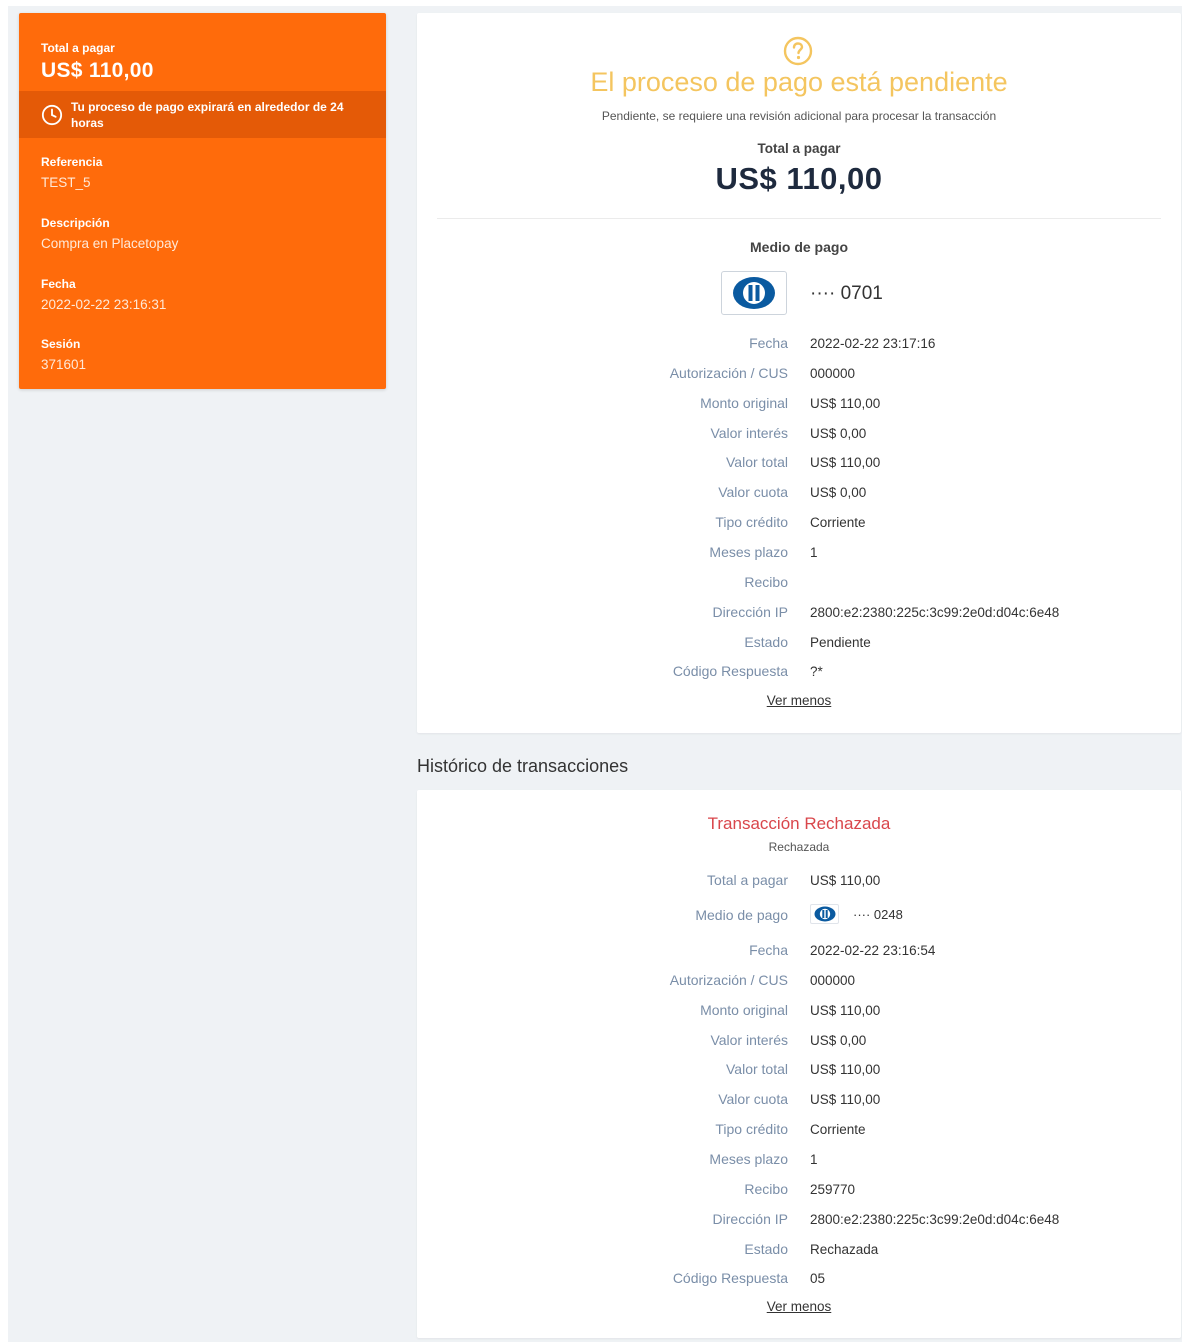  Describe the element at coordinates (66, 182) in the screenshot. I see `reference-value: TEST_5` at that location.